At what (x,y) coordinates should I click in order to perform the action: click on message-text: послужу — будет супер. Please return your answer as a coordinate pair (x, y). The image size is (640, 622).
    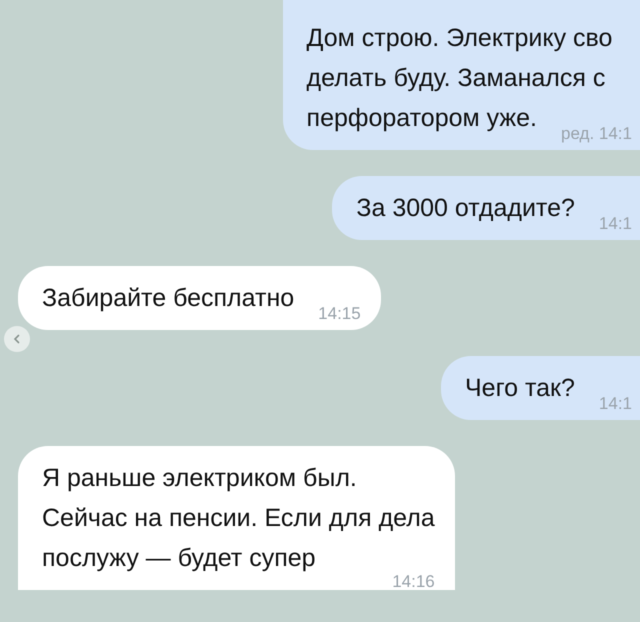
    Looking at the image, I should click on (179, 558).